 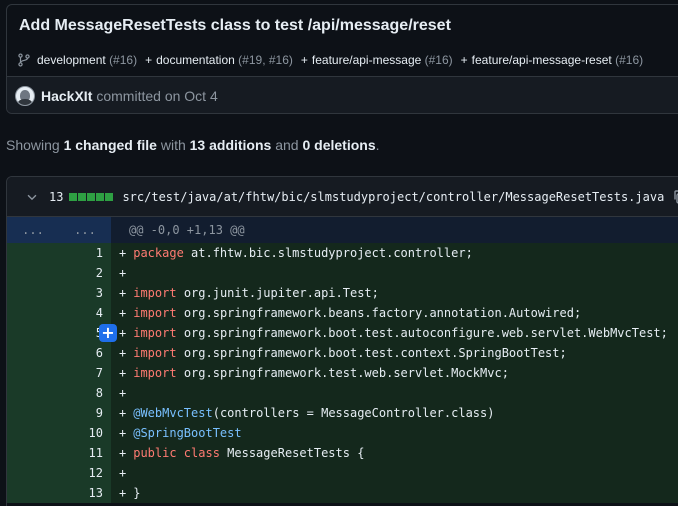 I want to click on summary-files-changed: 1 changed file, so click(x=110, y=145).